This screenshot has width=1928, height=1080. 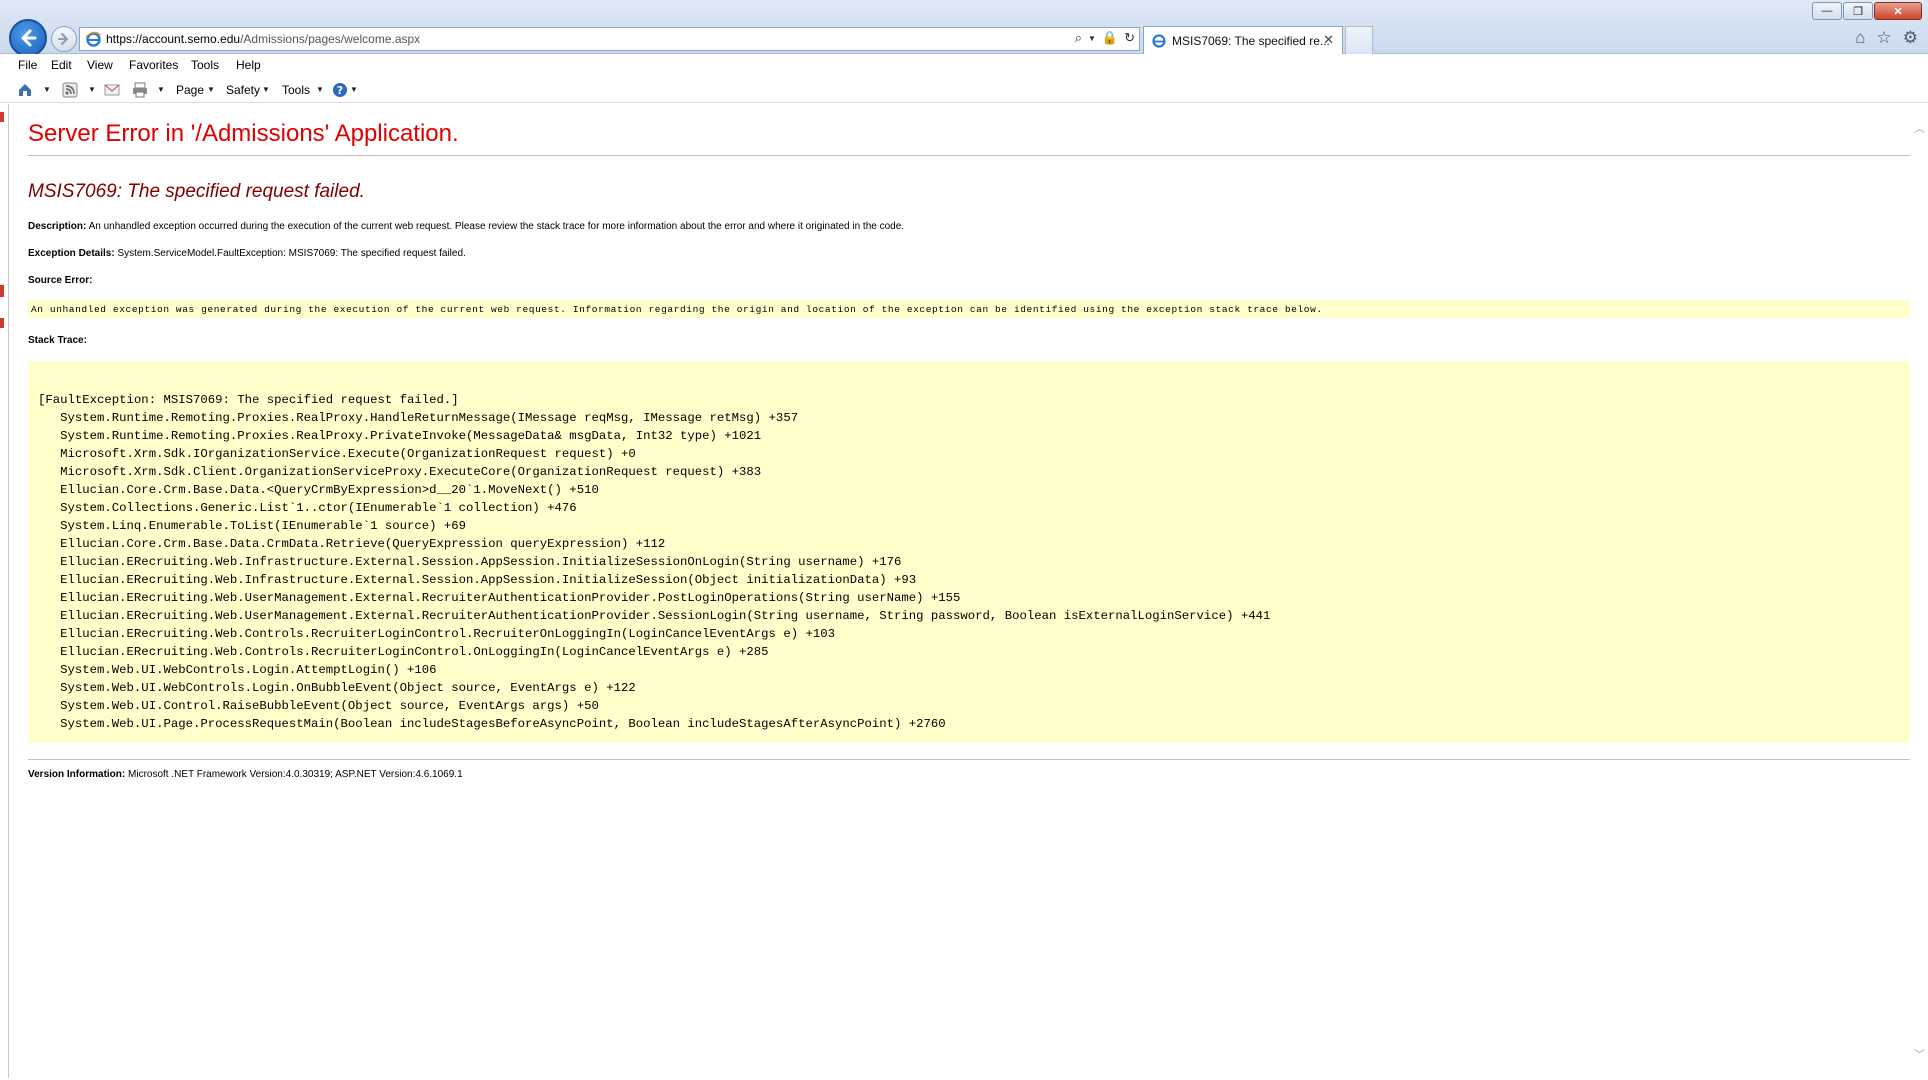 What do you see at coordinates (969, 155) in the screenshot?
I see `title-divider` at bounding box center [969, 155].